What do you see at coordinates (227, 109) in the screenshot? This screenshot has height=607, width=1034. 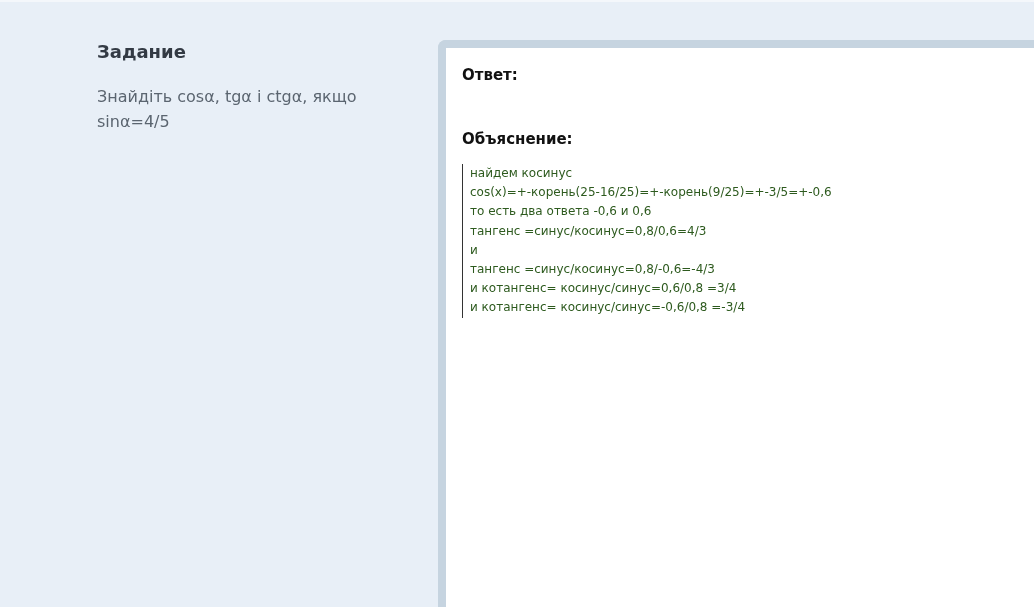 I see `task-text: Знайдіть cosα, tgα і ctgα, якщо sinα=4/5` at bounding box center [227, 109].